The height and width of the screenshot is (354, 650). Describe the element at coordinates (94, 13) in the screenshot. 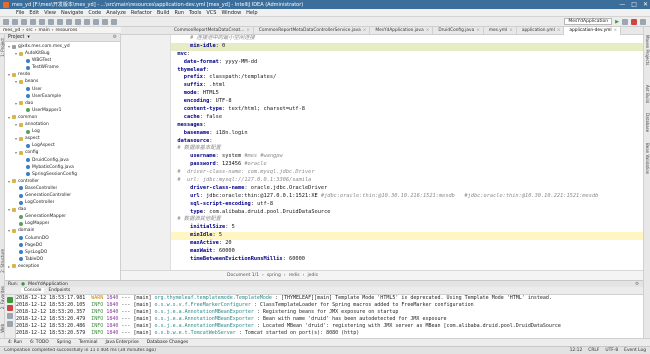

I see `menu-item-code: Code` at that location.